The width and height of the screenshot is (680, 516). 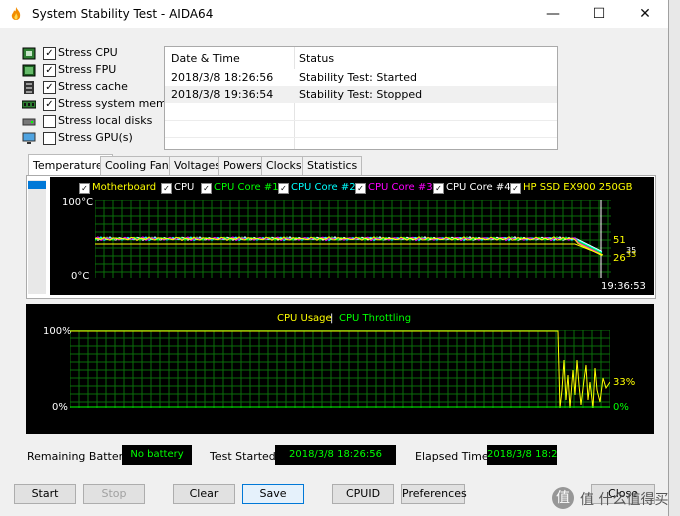 I want to click on log-status: Stability Test: Stopped, so click(x=361, y=94).